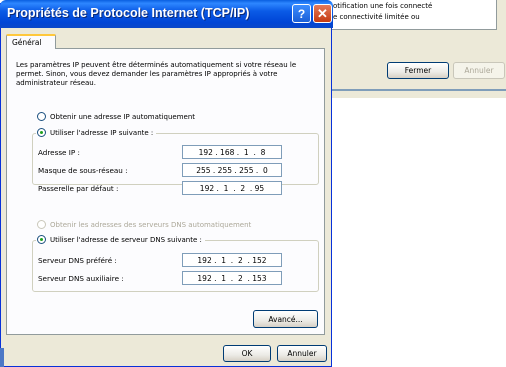 Image resolution: width=506 pixels, height=367 pixels. I want to click on background-close-button: Fermer, so click(418, 70).